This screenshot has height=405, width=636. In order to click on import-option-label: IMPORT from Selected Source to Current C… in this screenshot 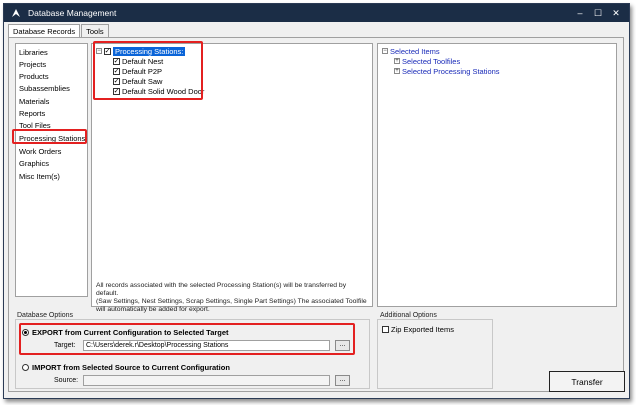, I will do `click(131, 367)`.